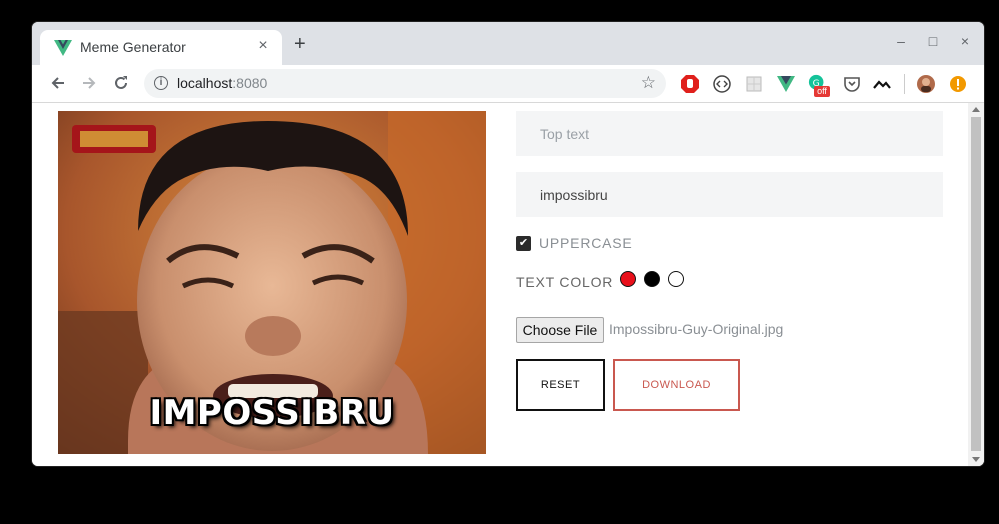  Describe the element at coordinates (272, 413) in the screenshot. I see `meme-caption: IMPOSSIBRU` at that location.